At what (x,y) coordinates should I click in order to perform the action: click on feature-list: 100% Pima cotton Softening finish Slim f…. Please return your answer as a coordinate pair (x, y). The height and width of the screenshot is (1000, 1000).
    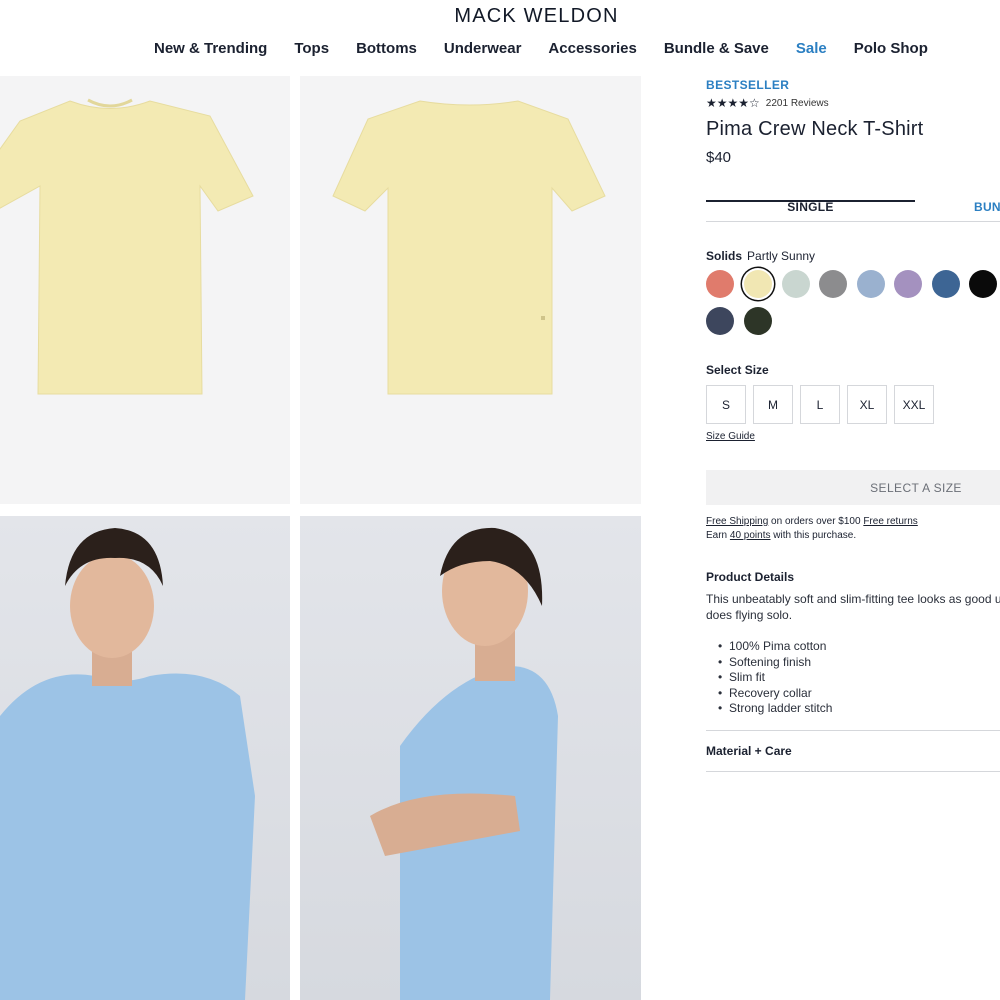
    Looking at the image, I should click on (775, 678).